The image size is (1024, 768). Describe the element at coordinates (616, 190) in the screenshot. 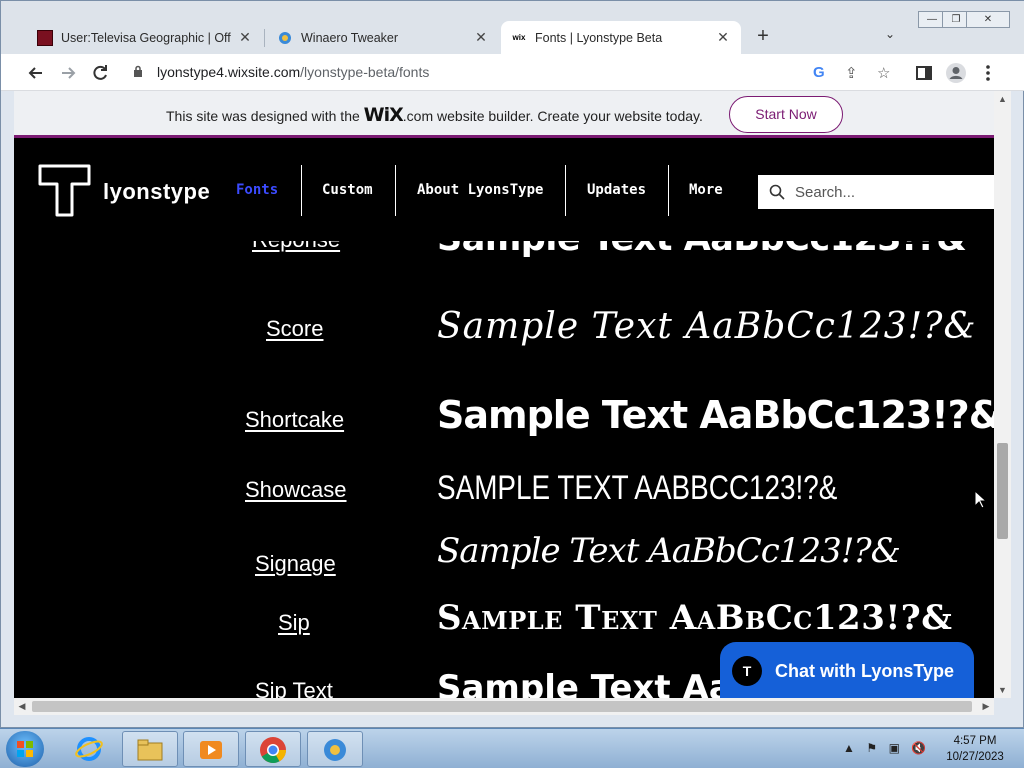

I see `nav-updates: Updates` at that location.